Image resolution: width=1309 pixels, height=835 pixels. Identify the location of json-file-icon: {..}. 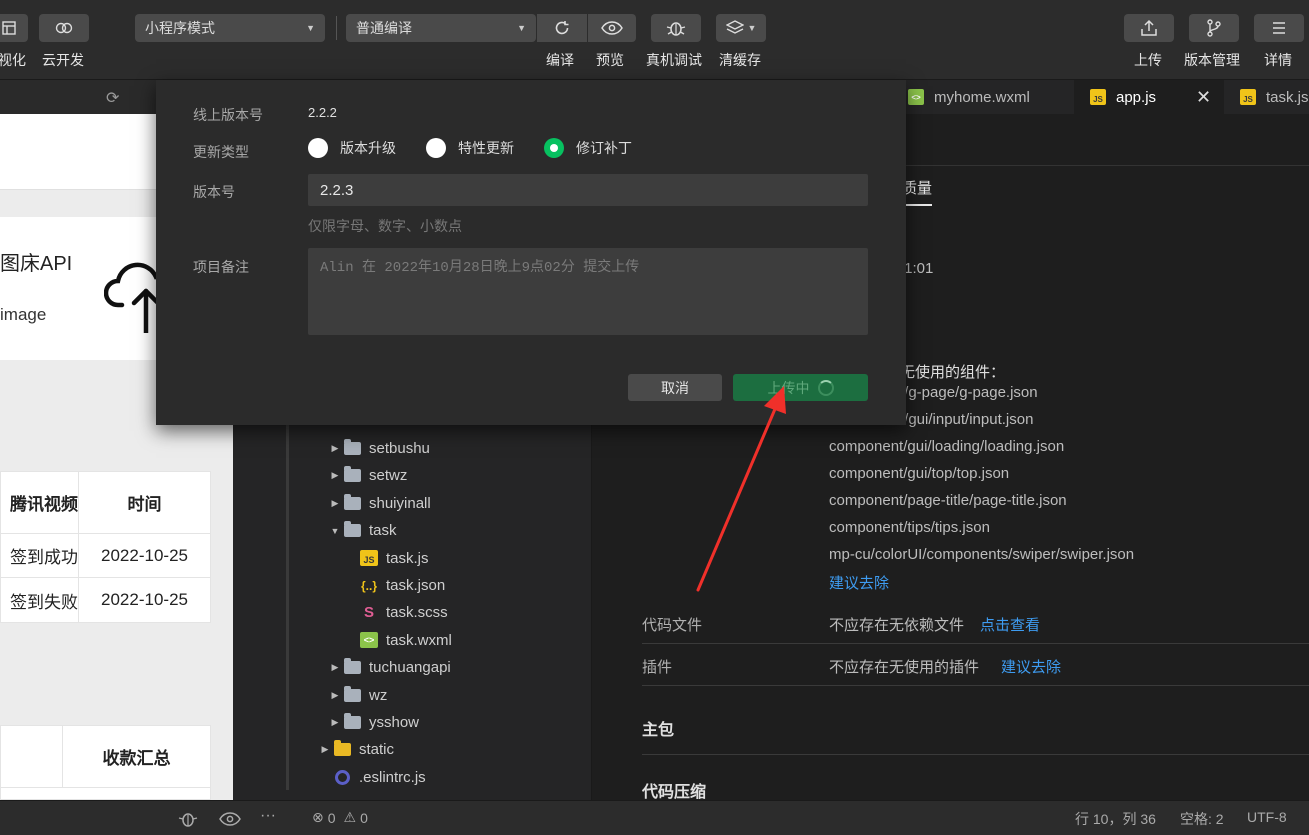
(368, 585).